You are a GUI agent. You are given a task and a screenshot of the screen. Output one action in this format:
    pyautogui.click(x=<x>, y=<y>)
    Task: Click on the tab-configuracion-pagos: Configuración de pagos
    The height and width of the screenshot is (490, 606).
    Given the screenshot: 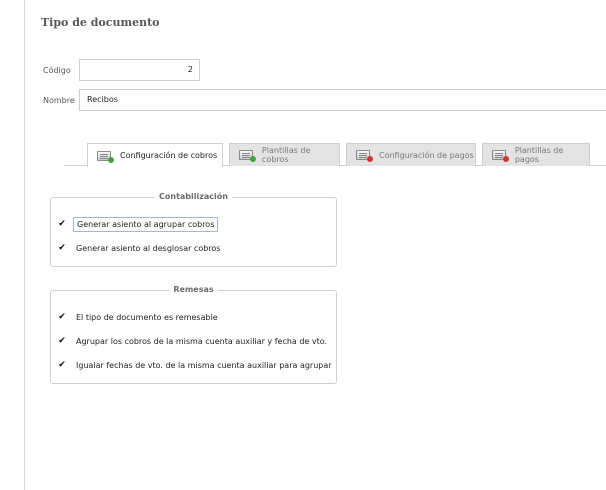 What is the action you would take?
    pyautogui.click(x=411, y=154)
    